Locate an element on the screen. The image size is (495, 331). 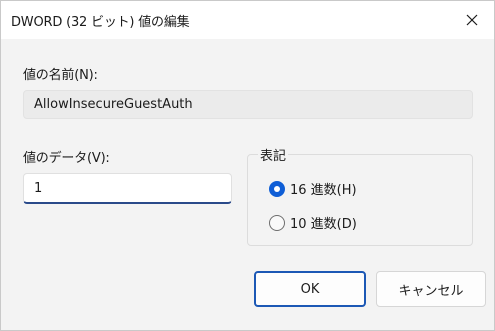
radio-decimal: 10 進数(D) is located at coordinates (313, 222).